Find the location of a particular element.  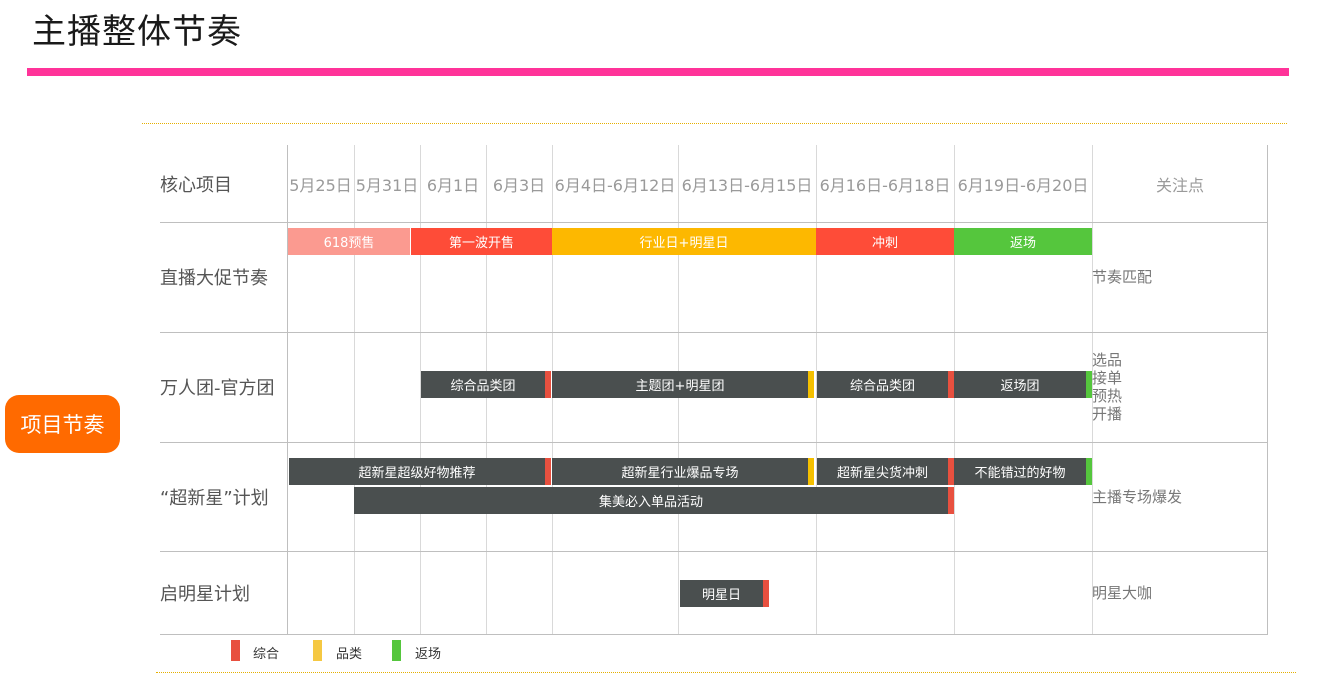

star-day-bar: 明星日 is located at coordinates (721, 593).